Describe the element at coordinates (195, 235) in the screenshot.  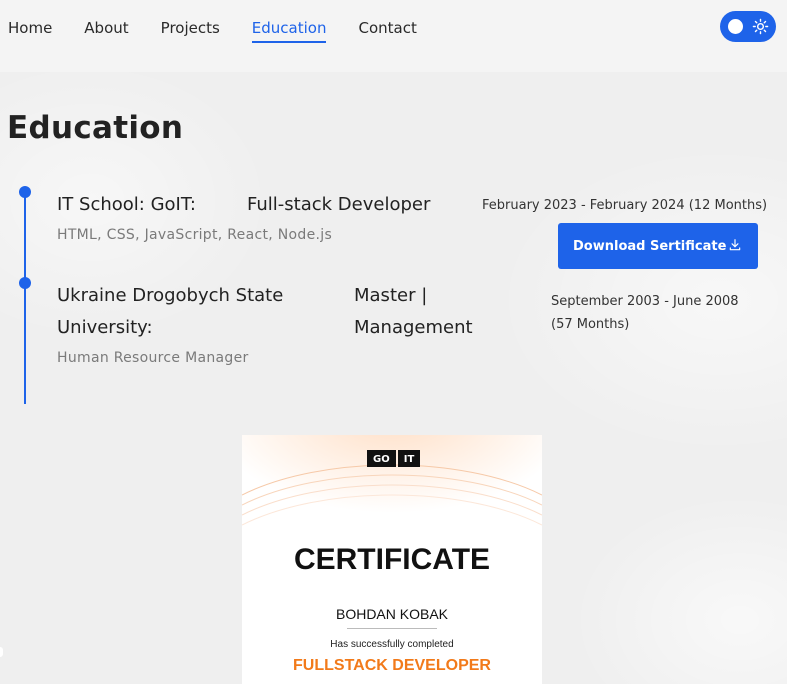
I see `course-details: HTML, CSS, JavaScript, React, Node.js` at that location.